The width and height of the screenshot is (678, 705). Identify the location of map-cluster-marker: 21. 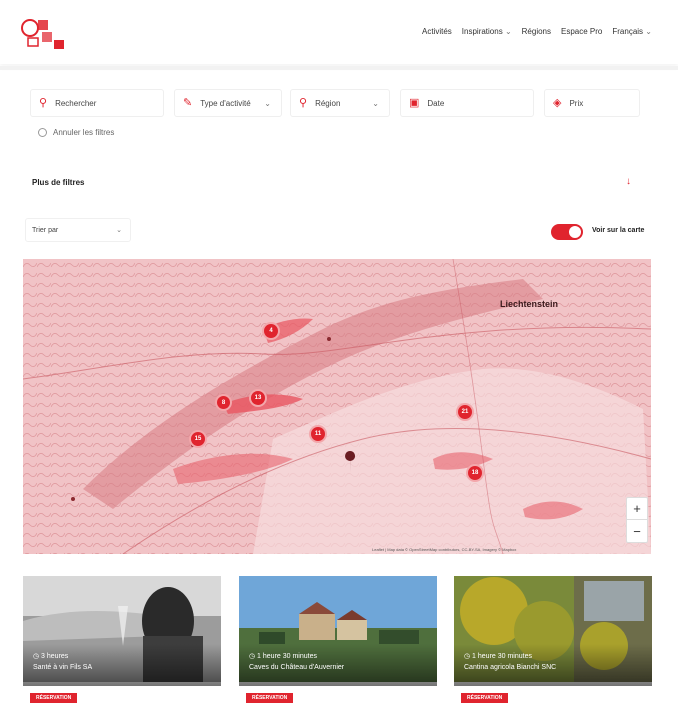
(465, 412).